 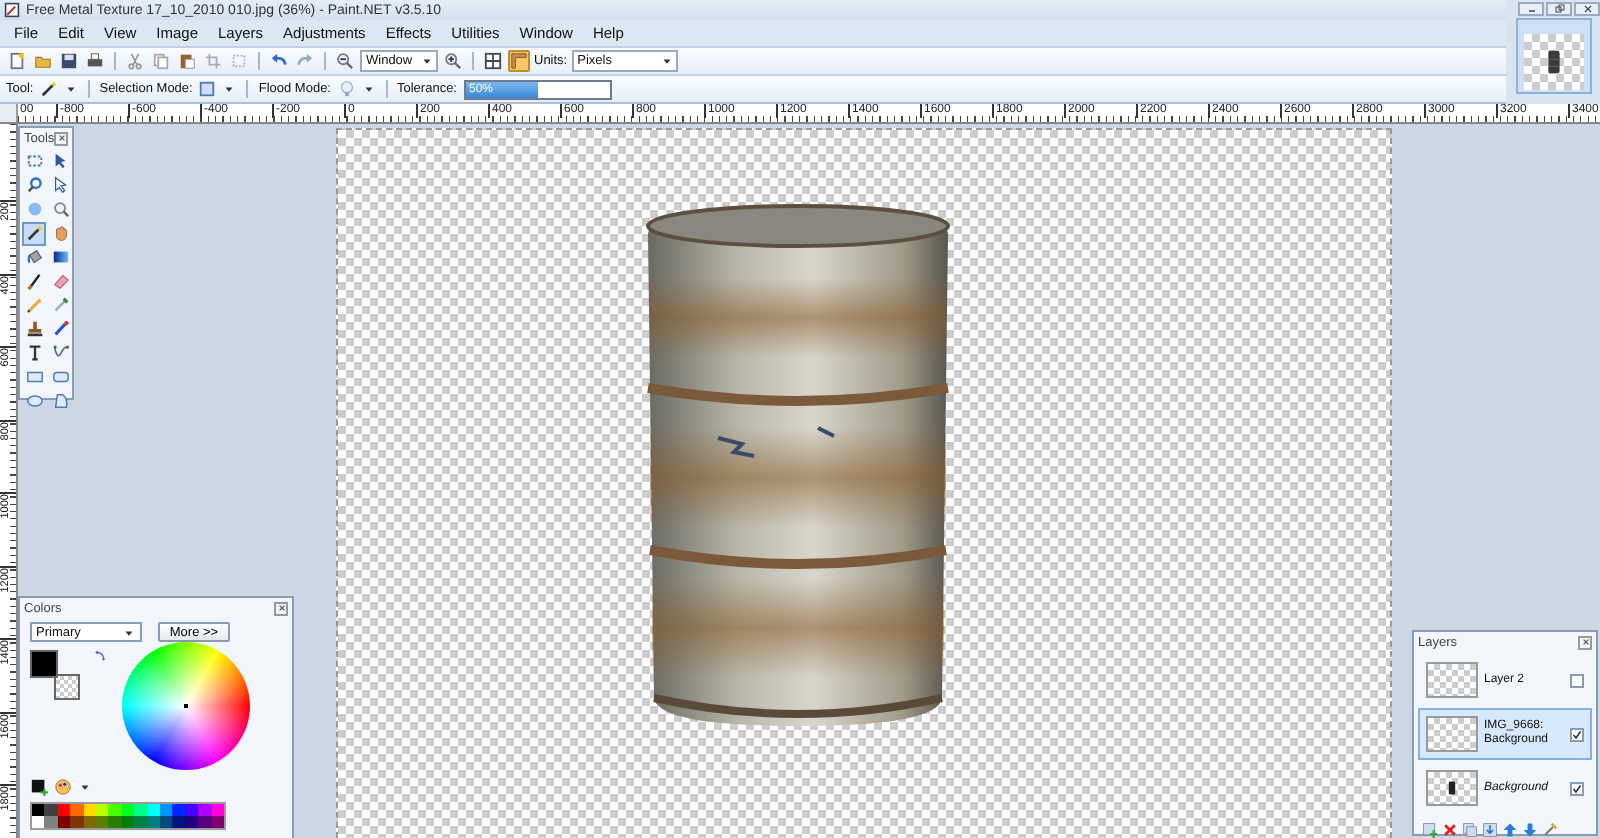 What do you see at coordinates (43, 61) in the screenshot?
I see `folder-icon` at bounding box center [43, 61].